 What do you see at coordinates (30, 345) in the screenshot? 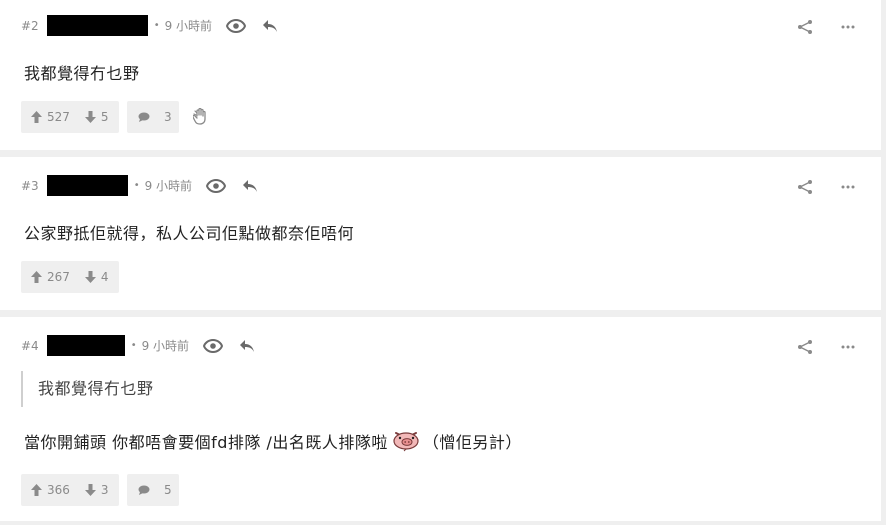
I see `post-number: #4` at bounding box center [30, 345].